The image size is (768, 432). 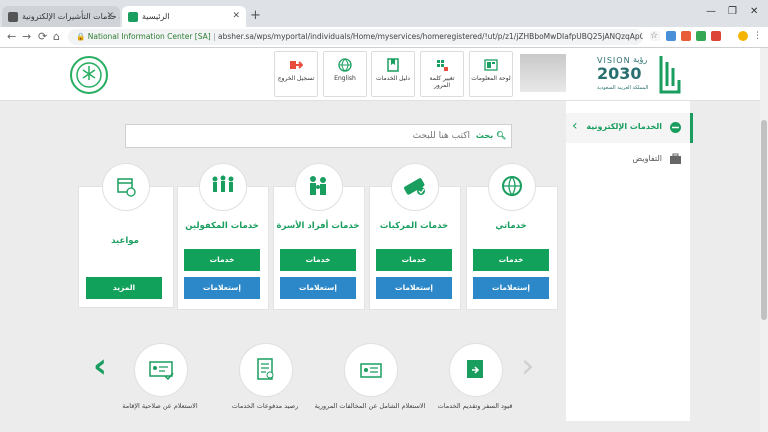 I want to click on dashboard-icon, so click(x=491, y=65).